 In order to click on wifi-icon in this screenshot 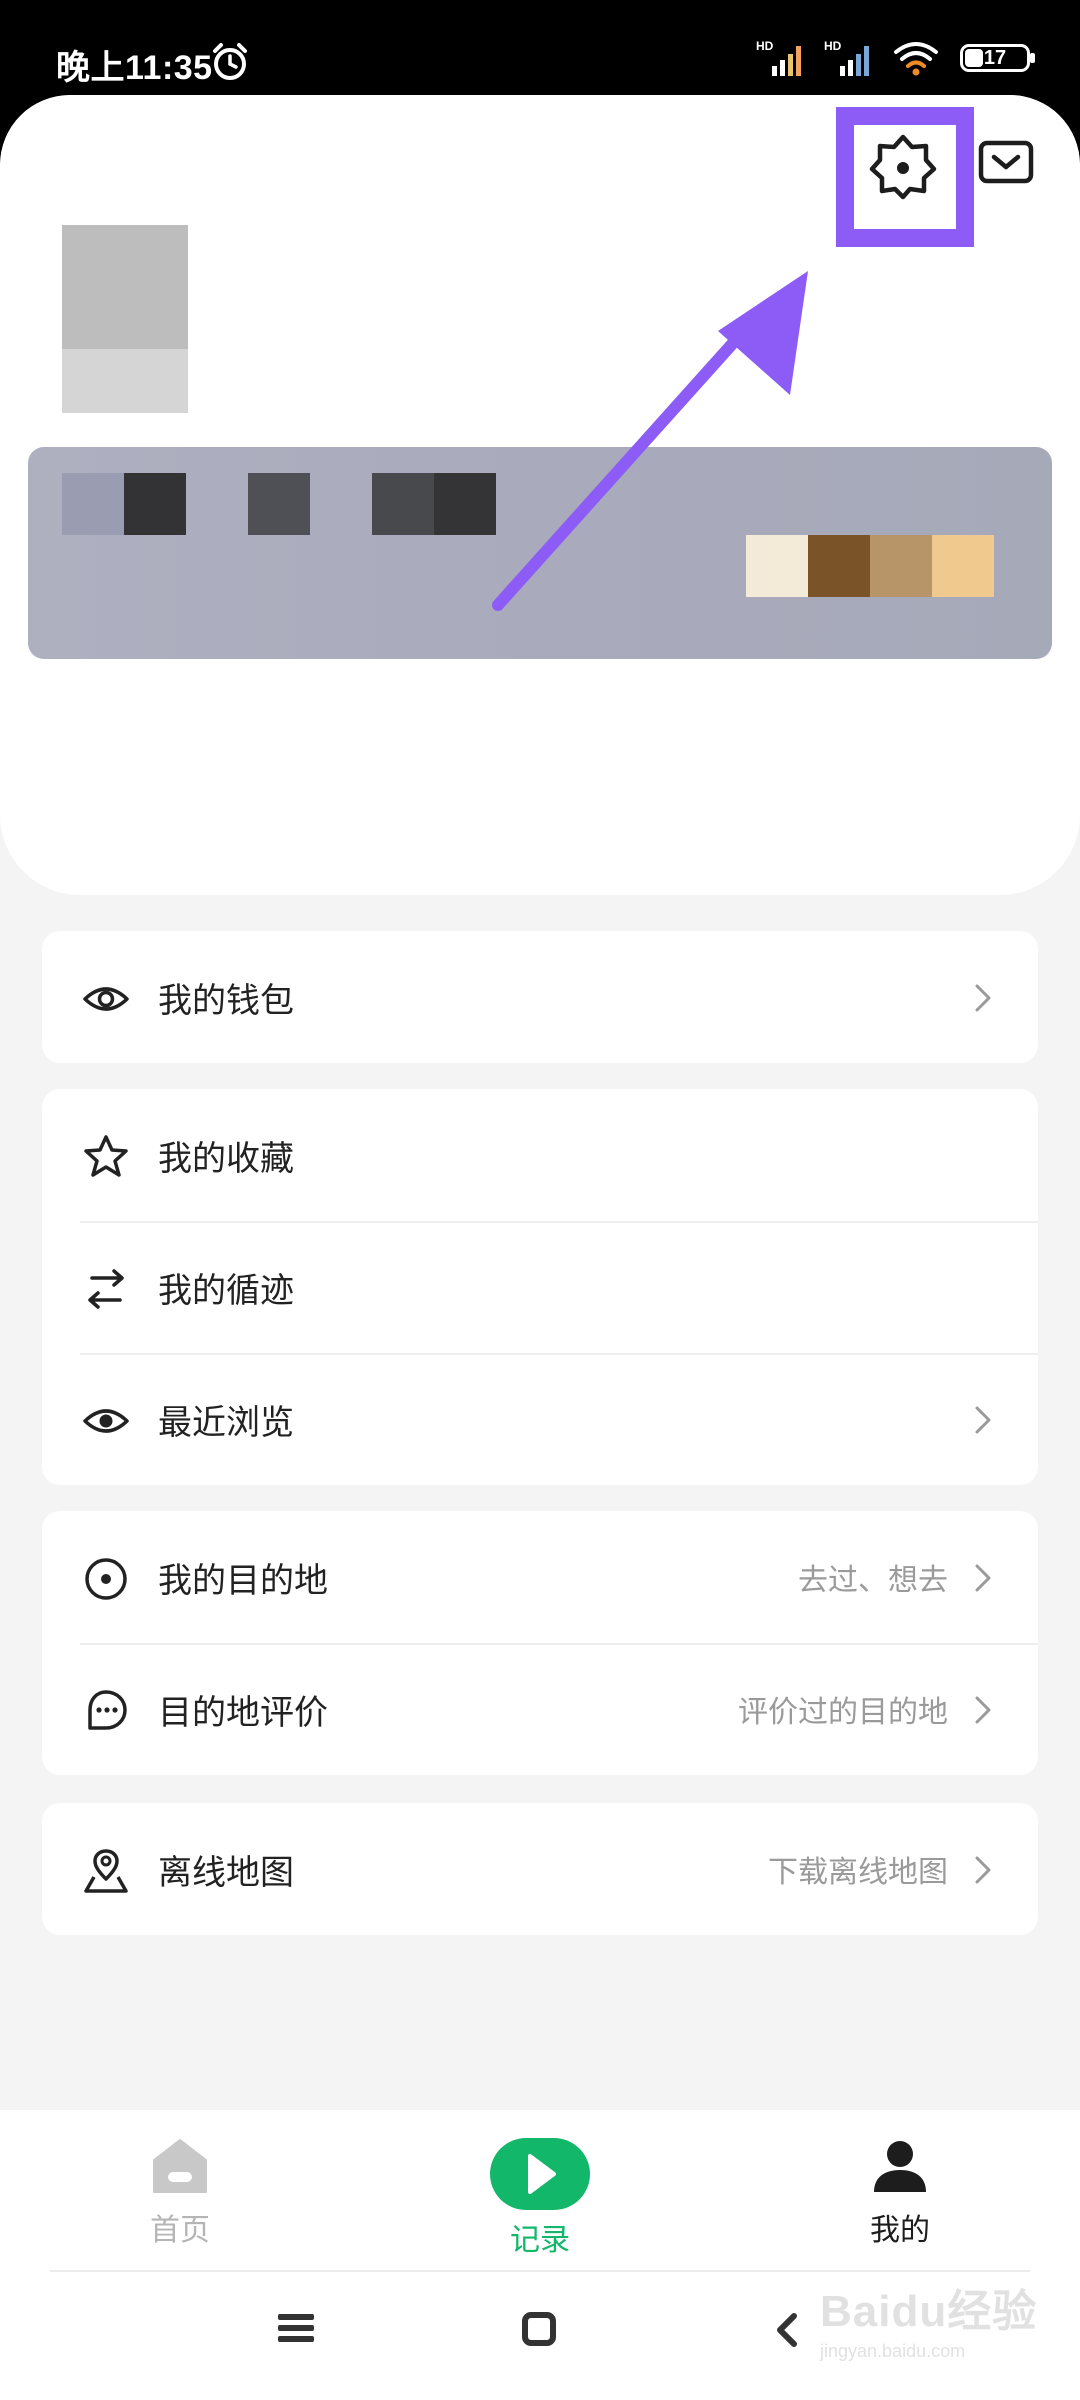, I will do `click(916, 59)`.